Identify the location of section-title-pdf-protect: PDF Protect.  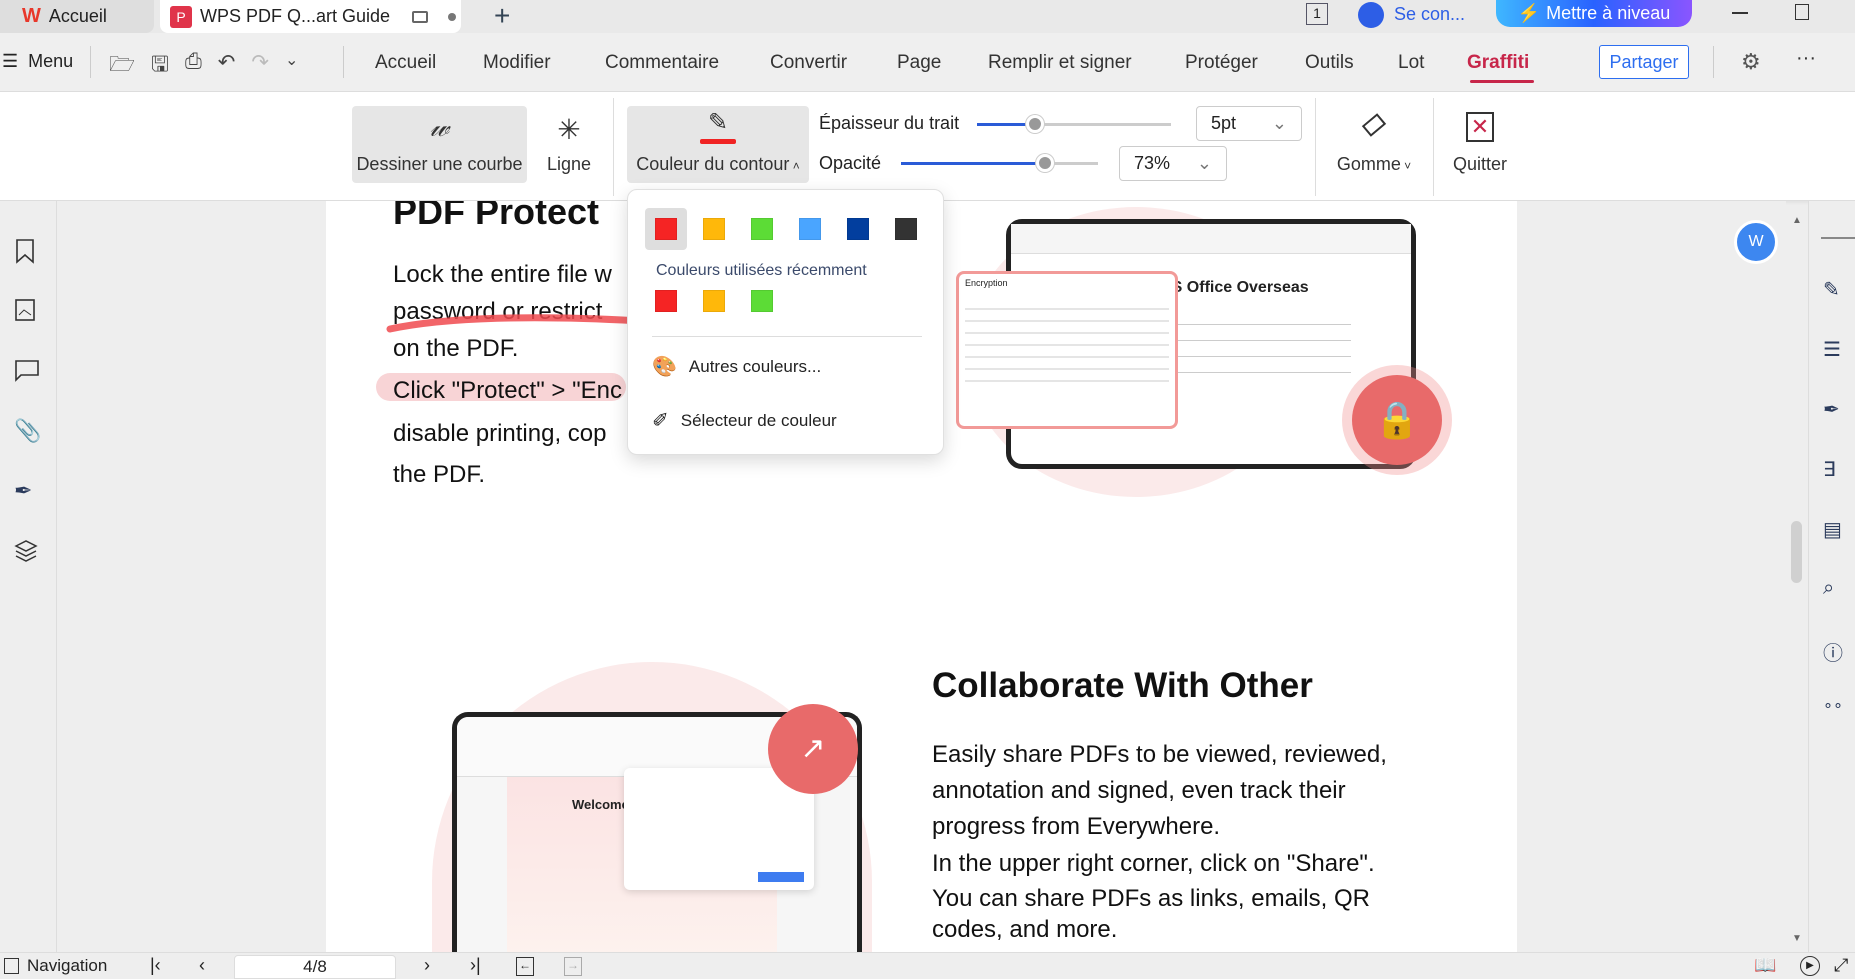
(496, 216).